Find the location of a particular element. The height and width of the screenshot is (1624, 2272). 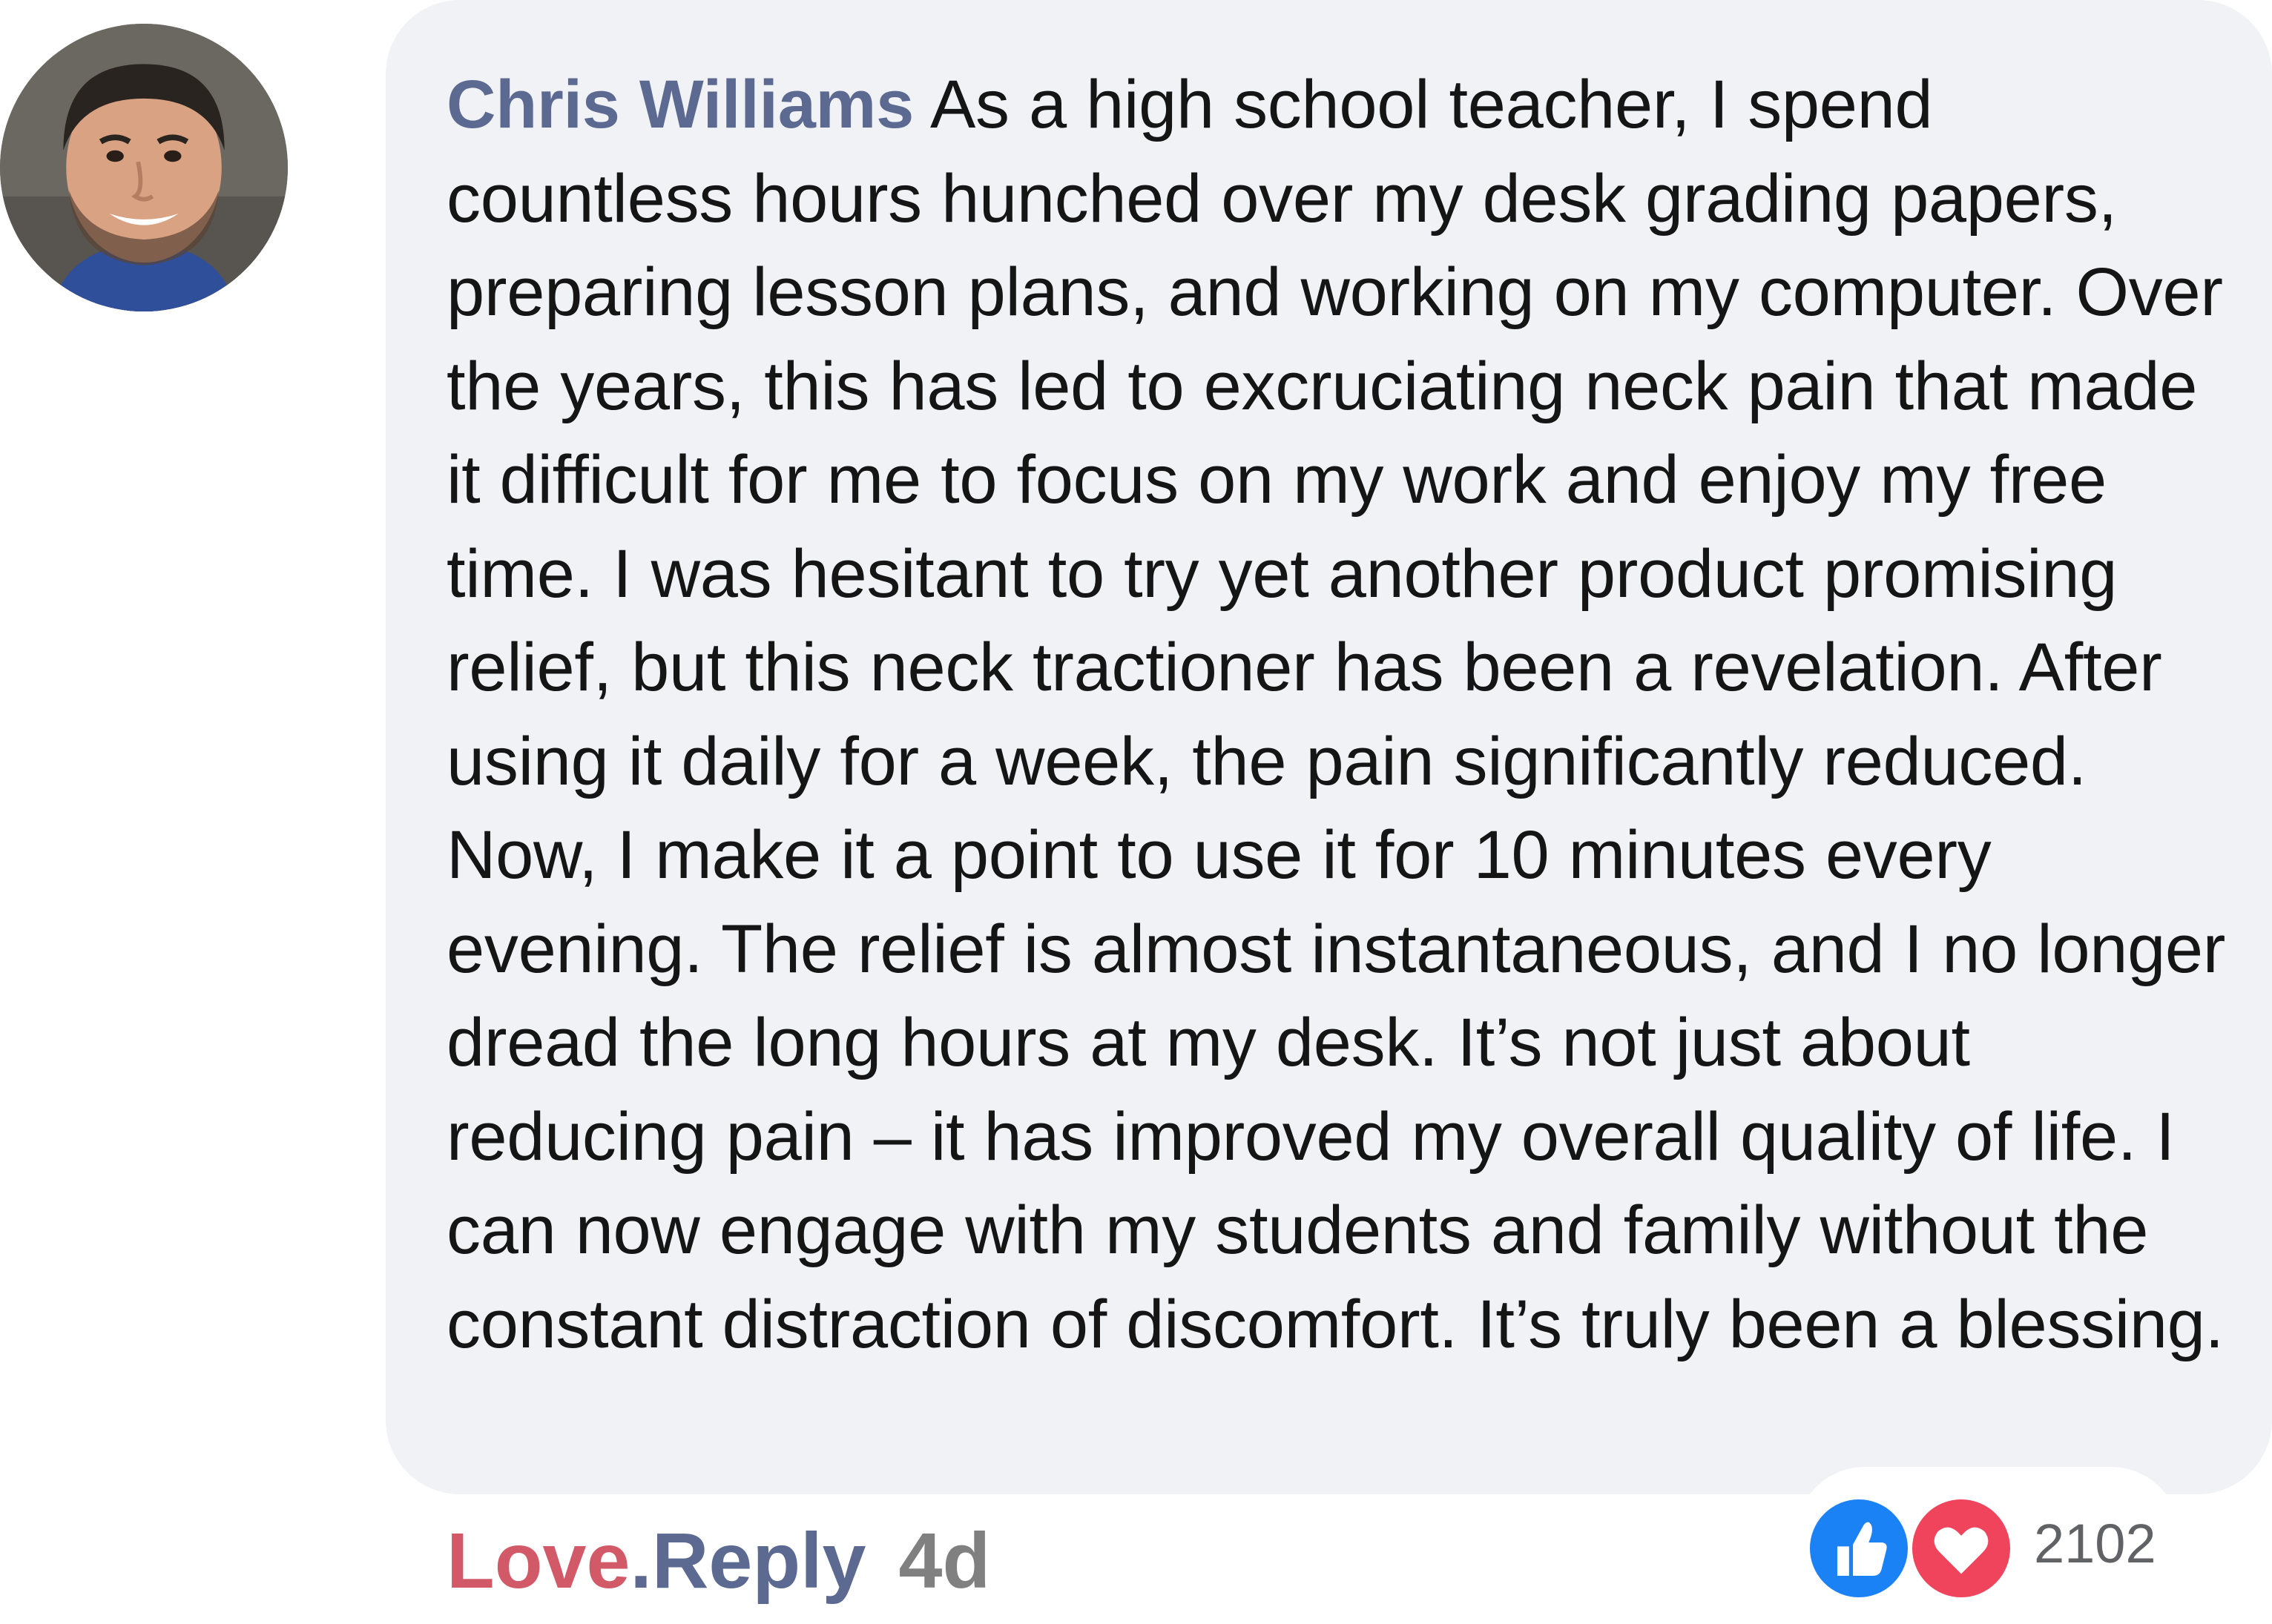

avatar-image is located at coordinates (144, 168).